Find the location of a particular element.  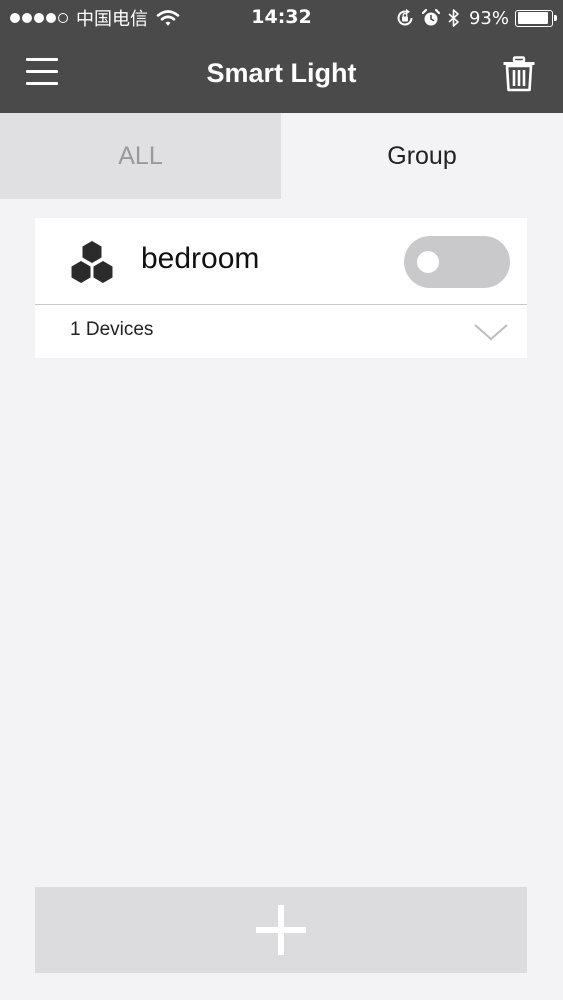

page-title: Smart Light is located at coordinates (281, 73).